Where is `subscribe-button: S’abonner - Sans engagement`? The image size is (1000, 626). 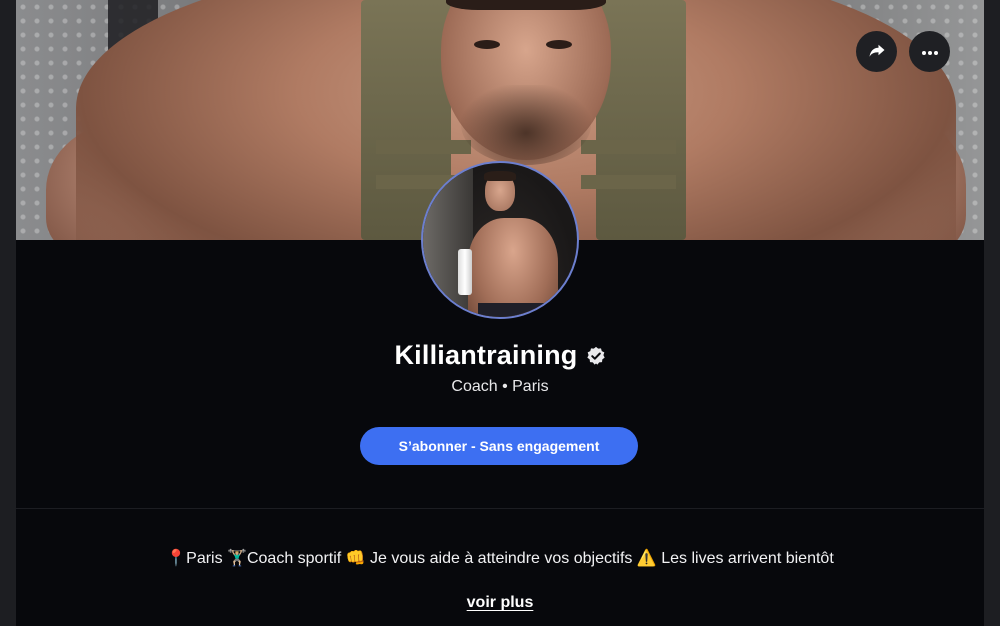
subscribe-button: S’abonner - Sans engagement is located at coordinates (499, 446).